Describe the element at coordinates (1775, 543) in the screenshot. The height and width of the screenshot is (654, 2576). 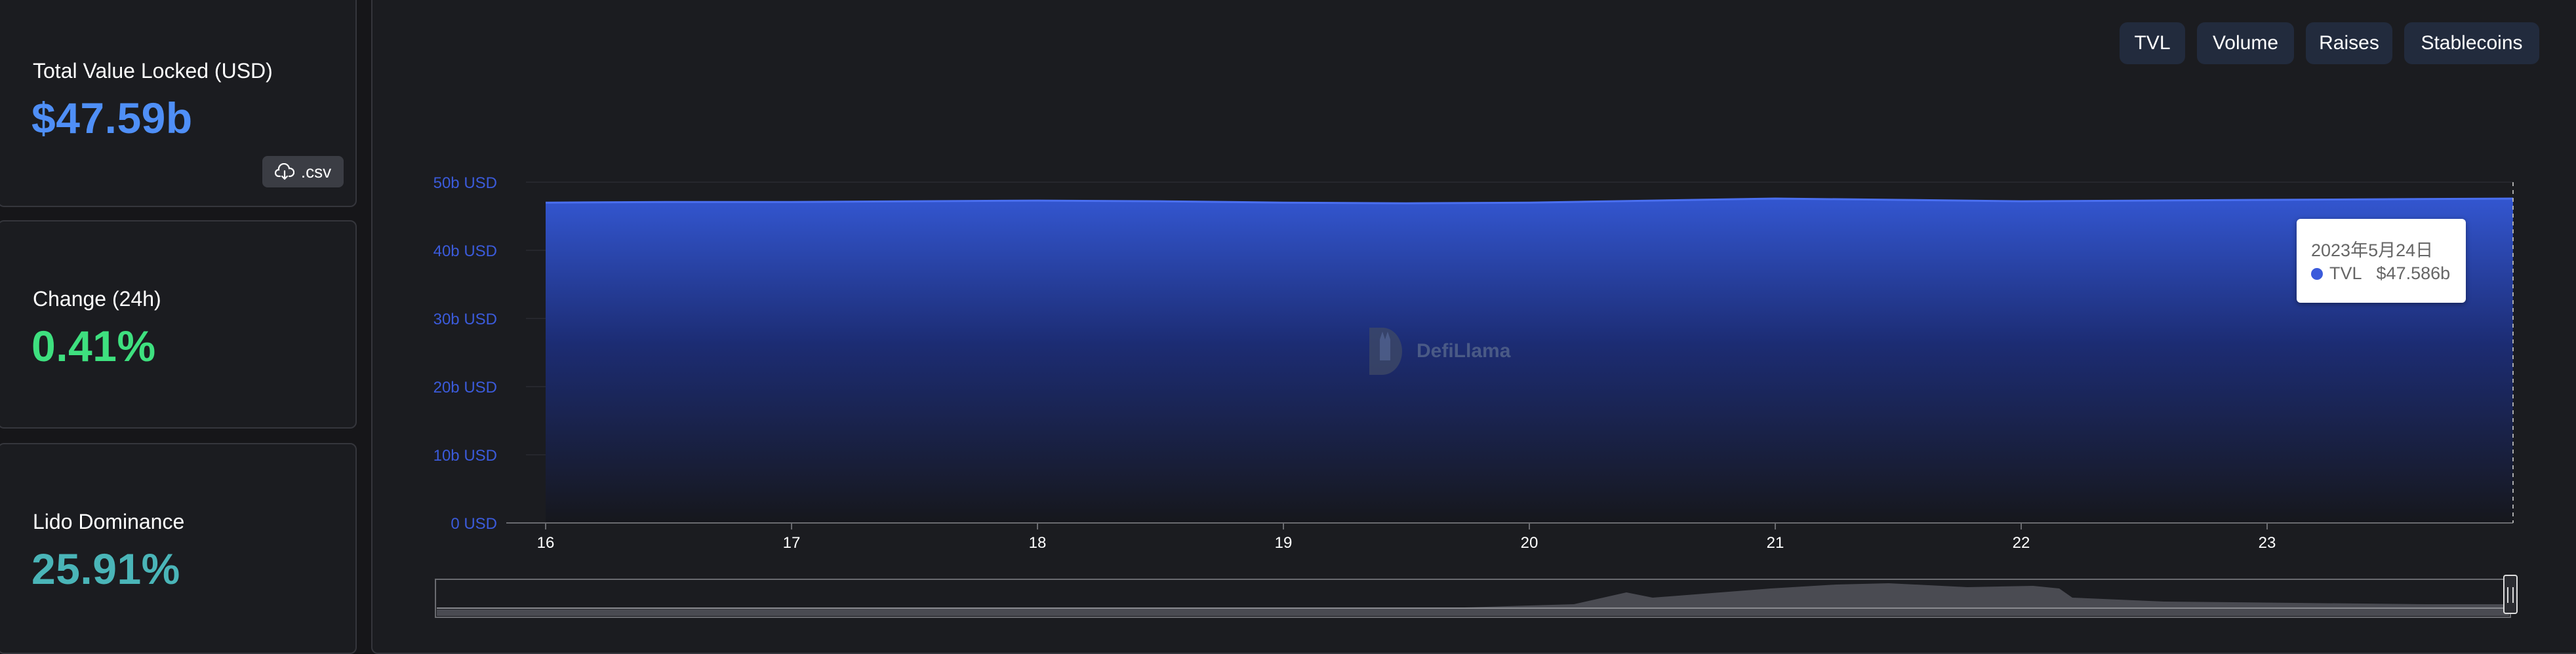
I see `x-tick-label: 21` at that location.